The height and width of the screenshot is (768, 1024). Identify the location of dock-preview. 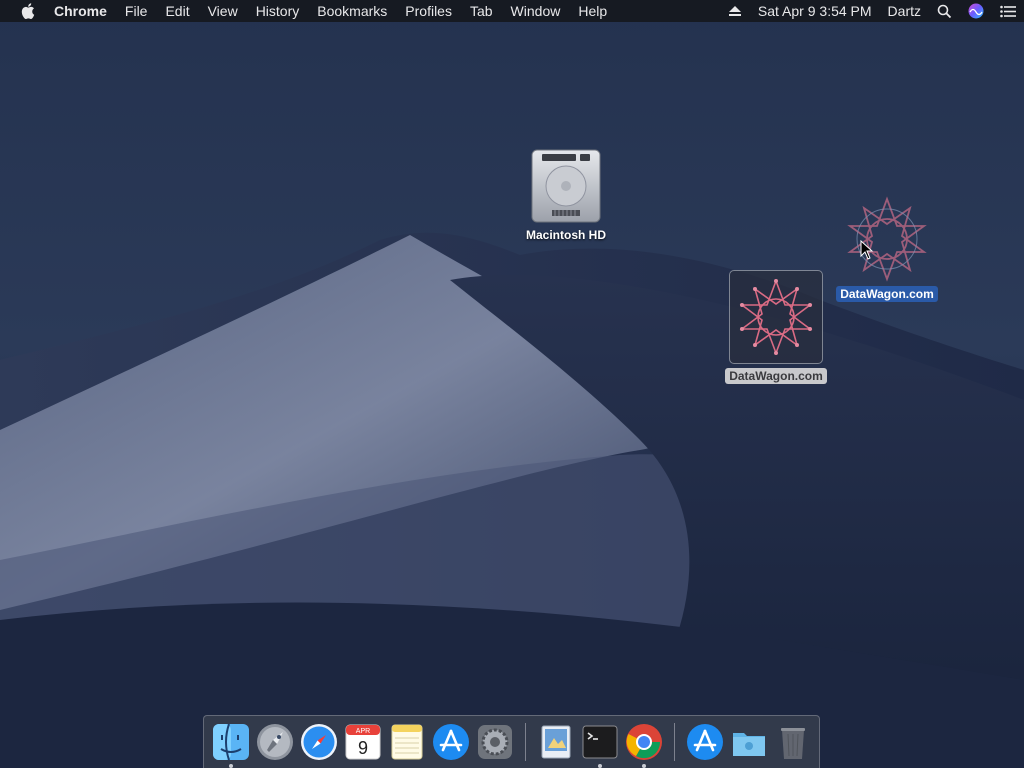
(556, 742).